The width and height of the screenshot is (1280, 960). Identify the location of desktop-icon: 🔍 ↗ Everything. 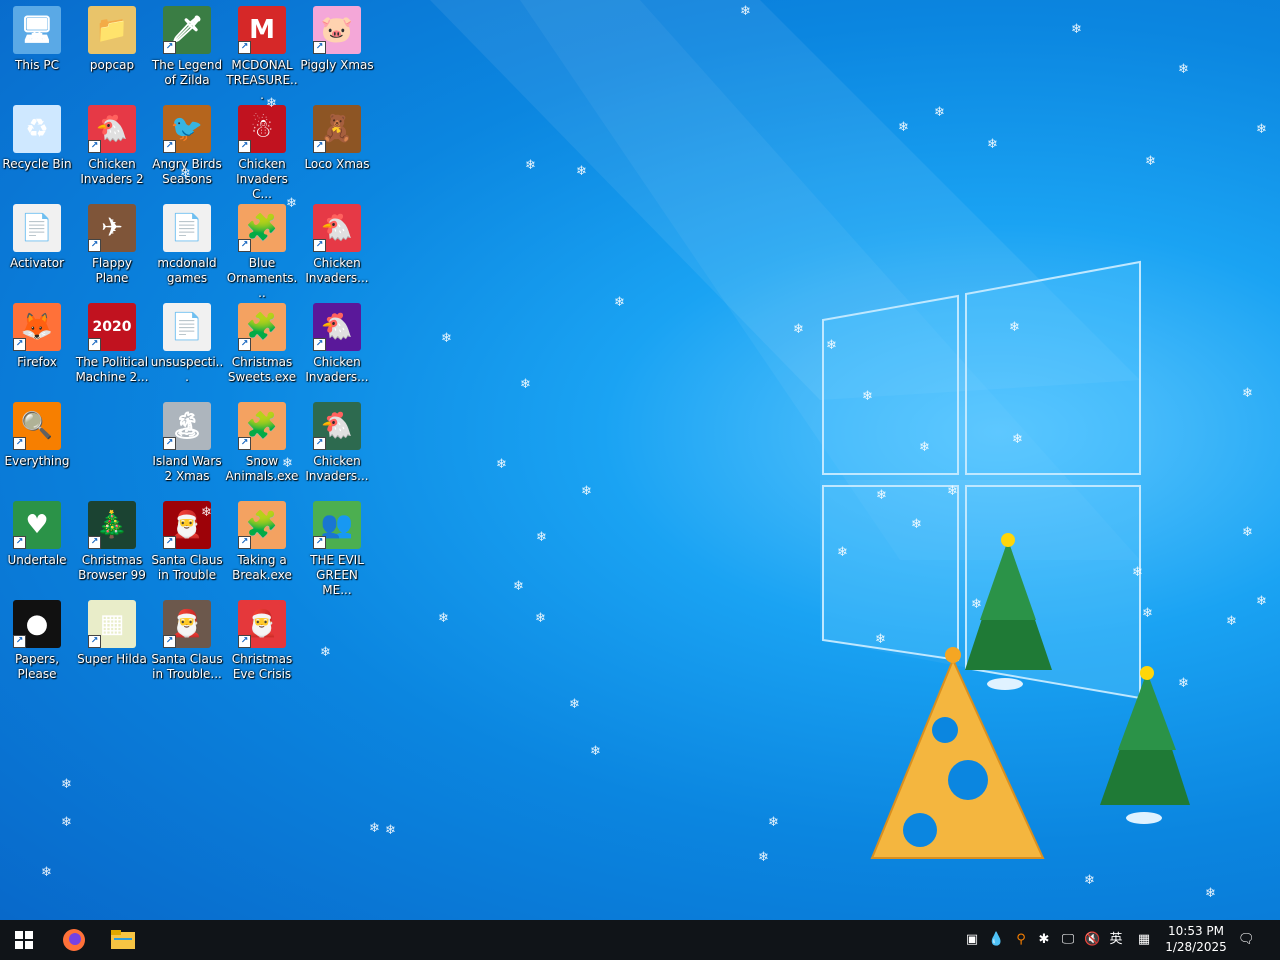
(37, 444).